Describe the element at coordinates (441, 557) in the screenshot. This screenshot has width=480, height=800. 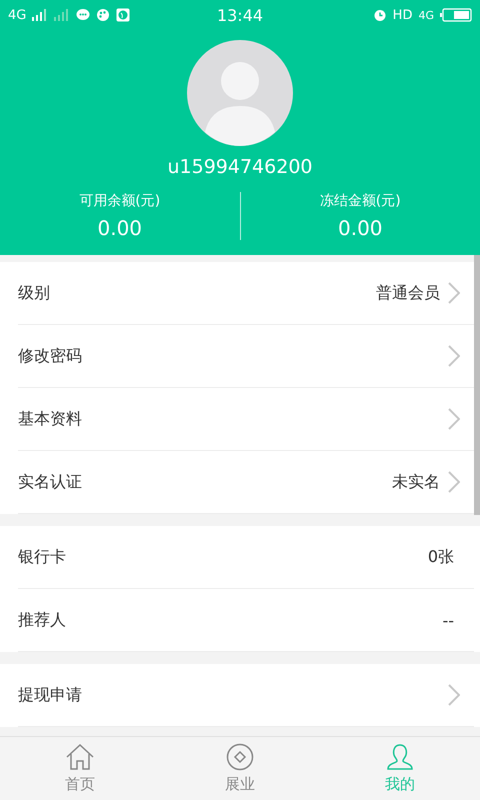
I see `row-value: 0张` at that location.